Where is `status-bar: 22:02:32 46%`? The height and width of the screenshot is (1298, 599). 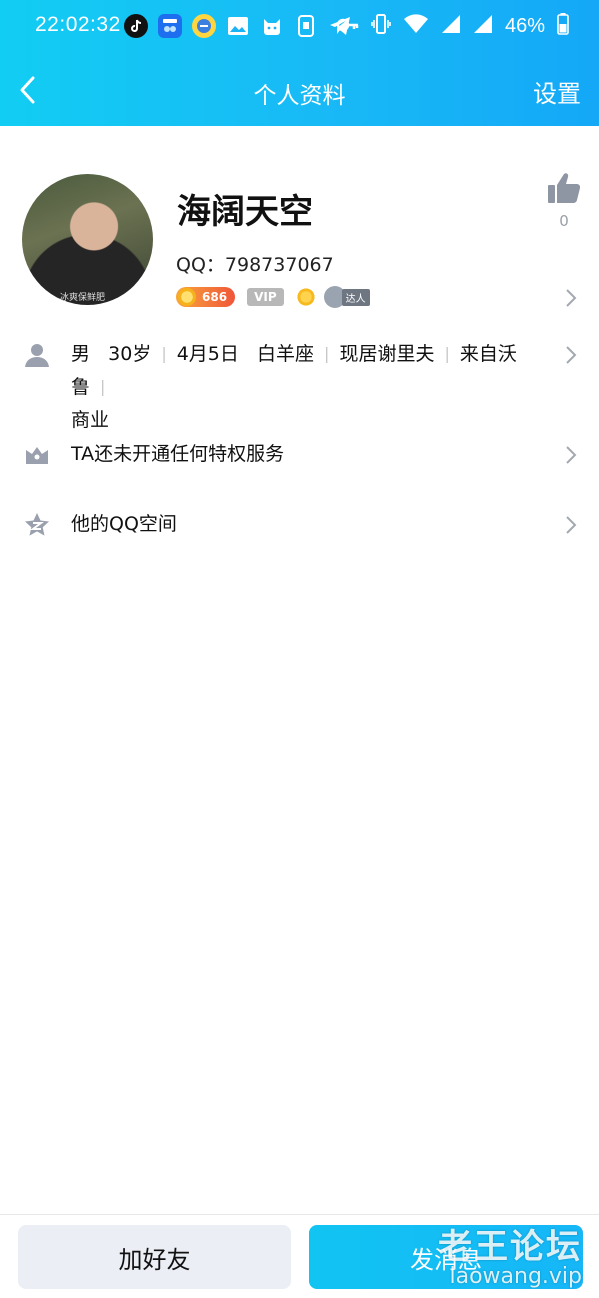
status-bar: 22:02:32 46% is located at coordinates (299, 27).